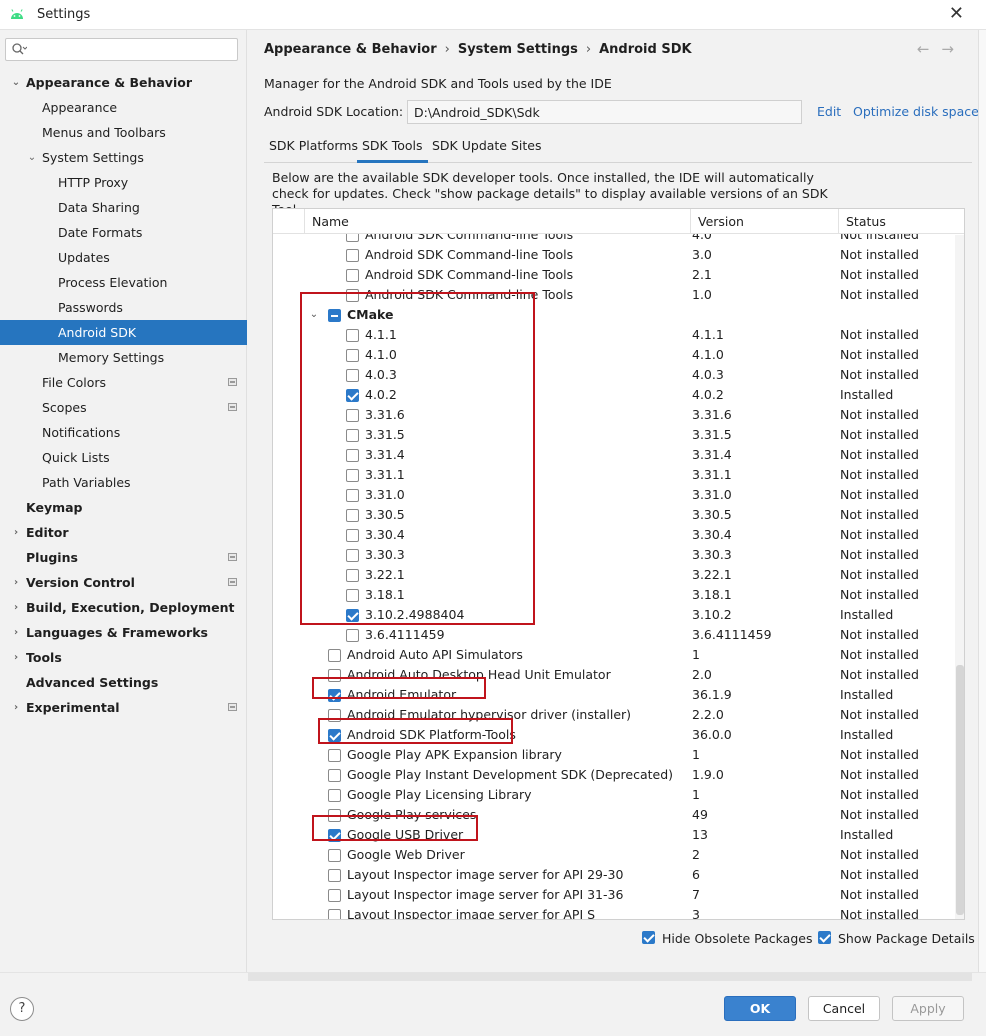 The width and height of the screenshot is (986, 1036). Describe the element at coordinates (92, 682) in the screenshot. I see `sidebar-item-label: Advanced Settings` at that location.